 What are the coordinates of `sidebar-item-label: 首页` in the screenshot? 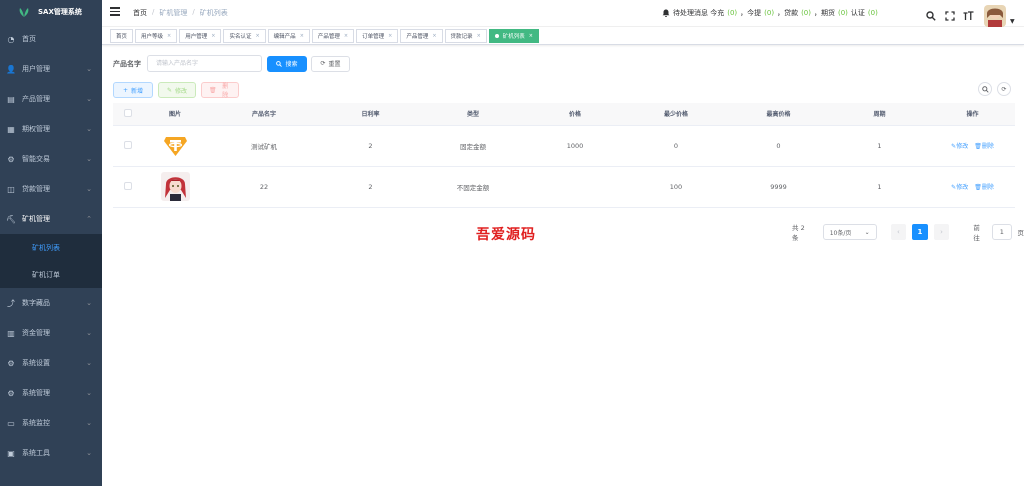 It's located at (29, 39).